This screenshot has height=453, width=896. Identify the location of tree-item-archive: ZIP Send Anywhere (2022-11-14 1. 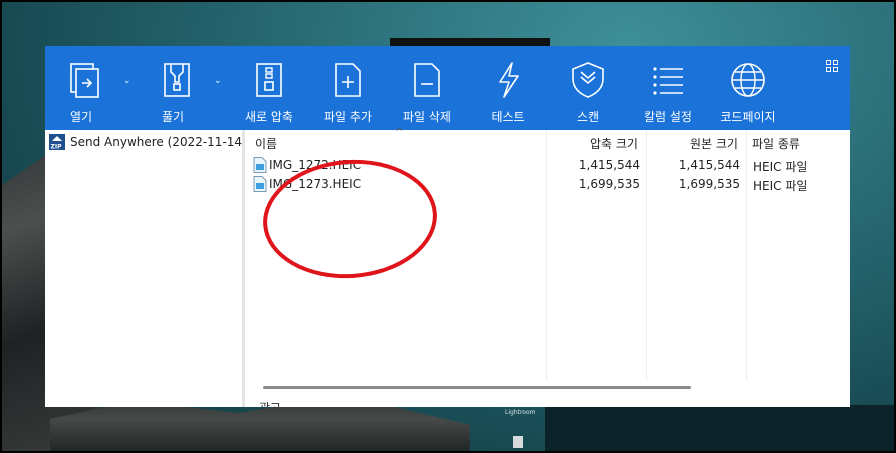
(151, 142).